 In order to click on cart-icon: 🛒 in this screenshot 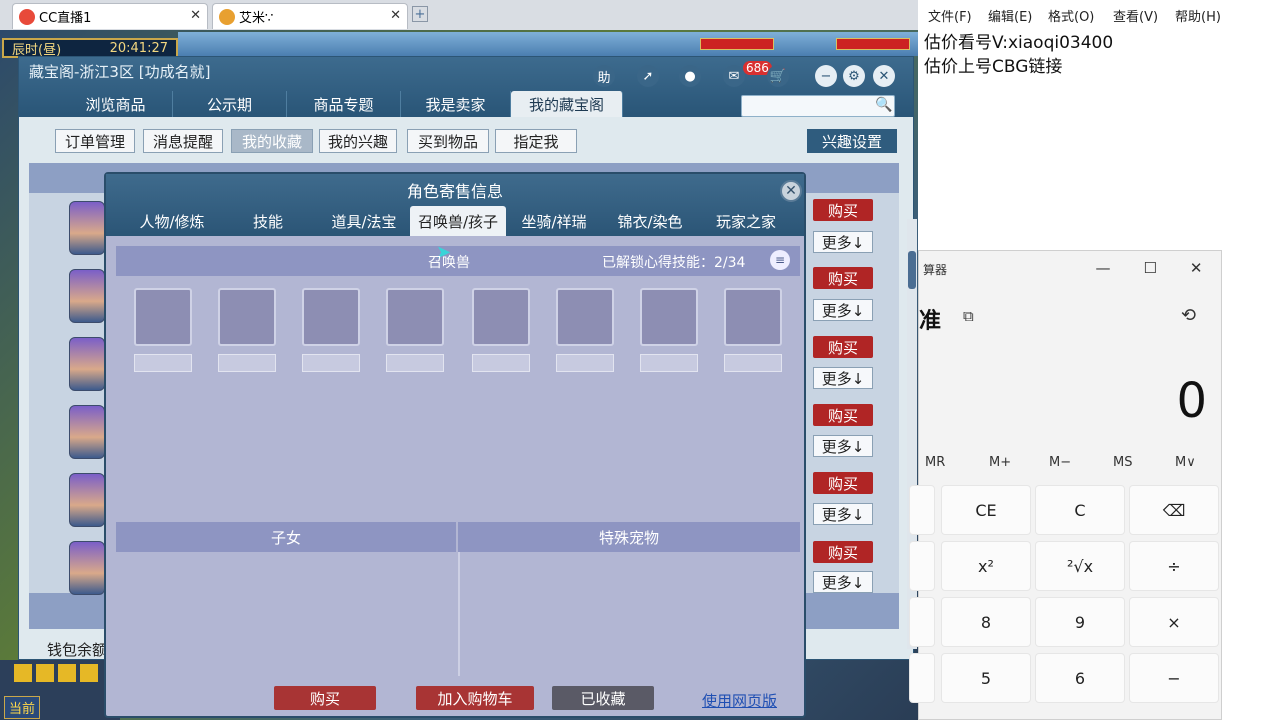, I will do `click(778, 76)`.